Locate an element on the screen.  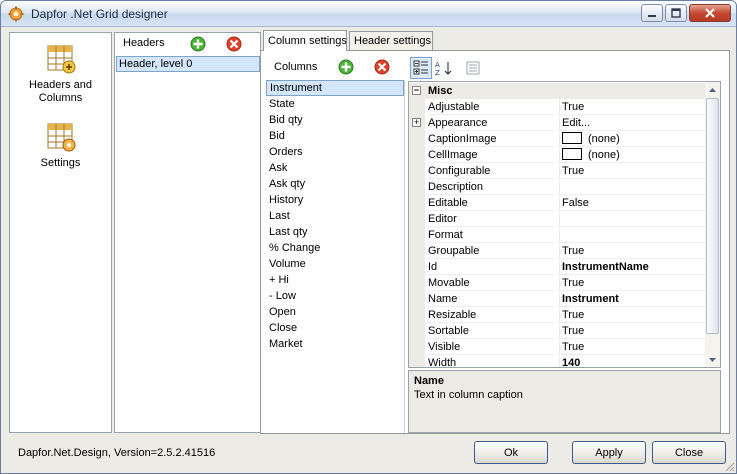
property-description-pane: Name Text in column caption is located at coordinates (564, 401).